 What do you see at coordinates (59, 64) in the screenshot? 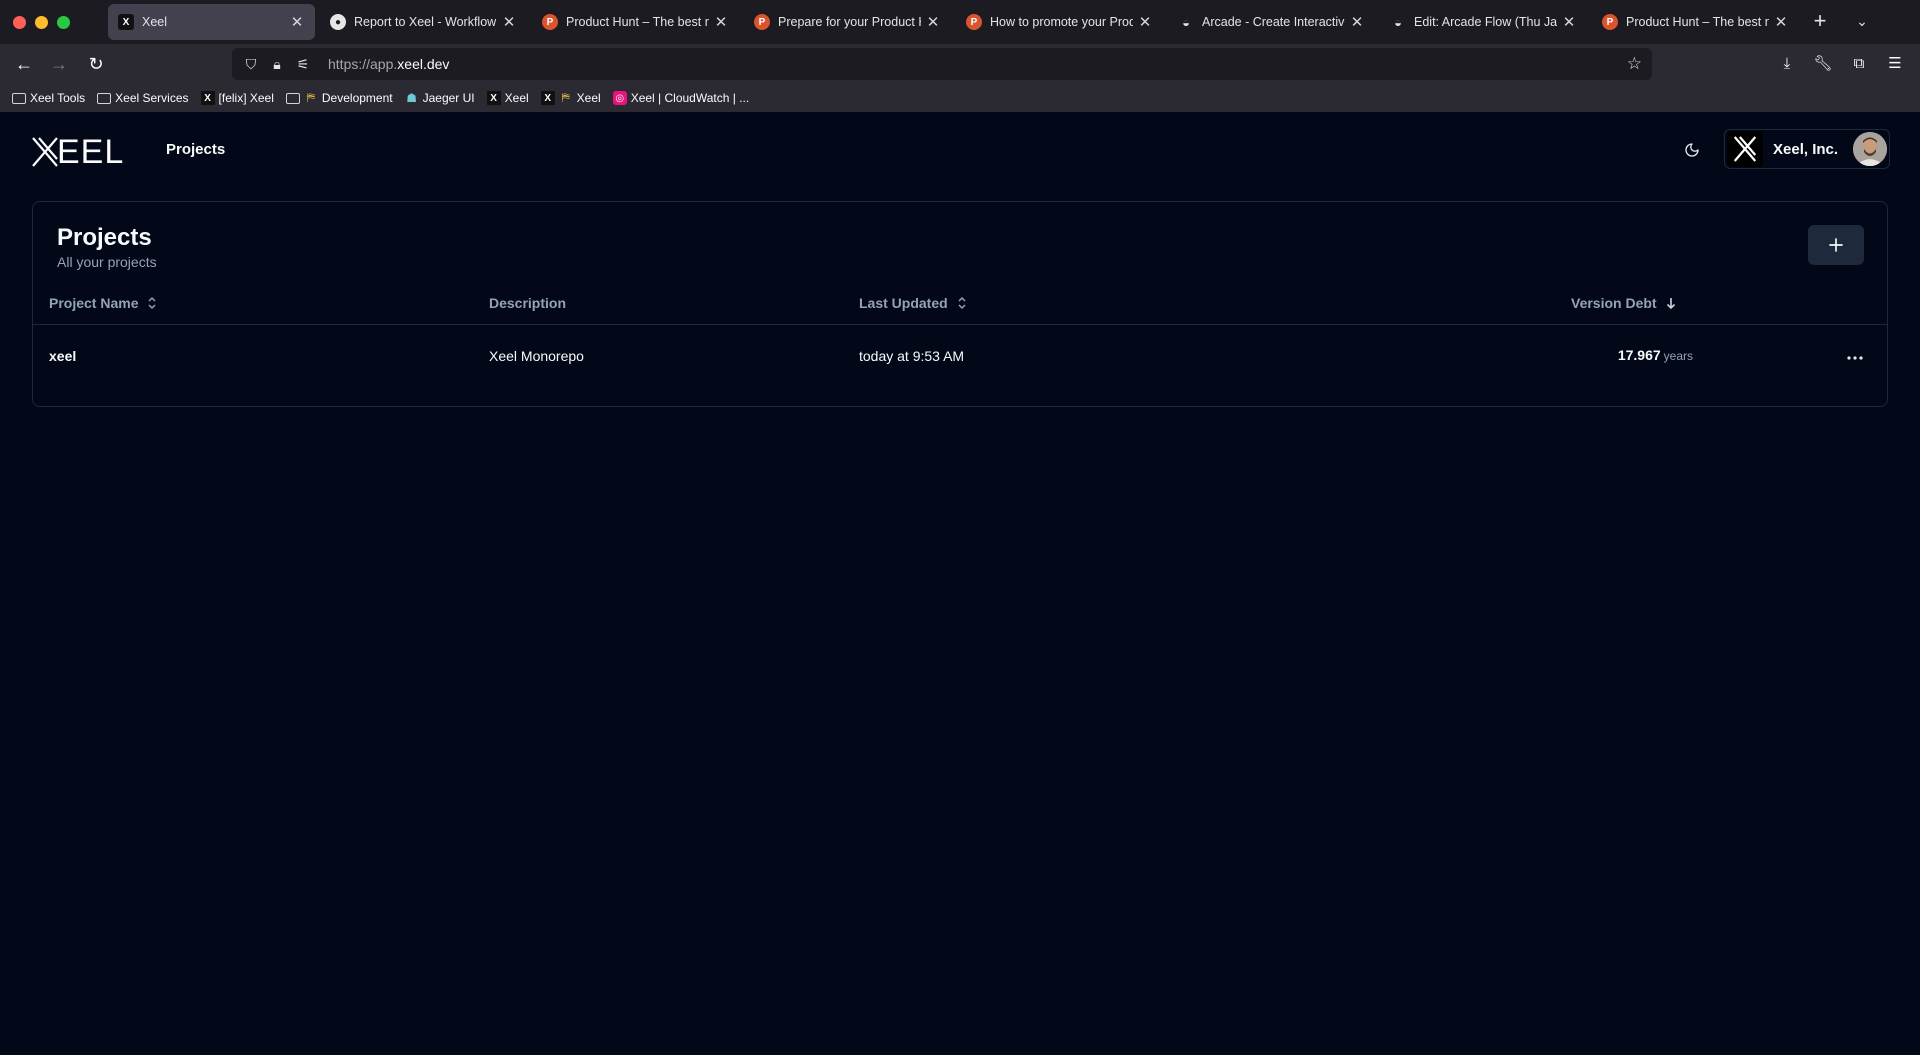
I see `forward-arrow-icon: →` at bounding box center [59, 64].